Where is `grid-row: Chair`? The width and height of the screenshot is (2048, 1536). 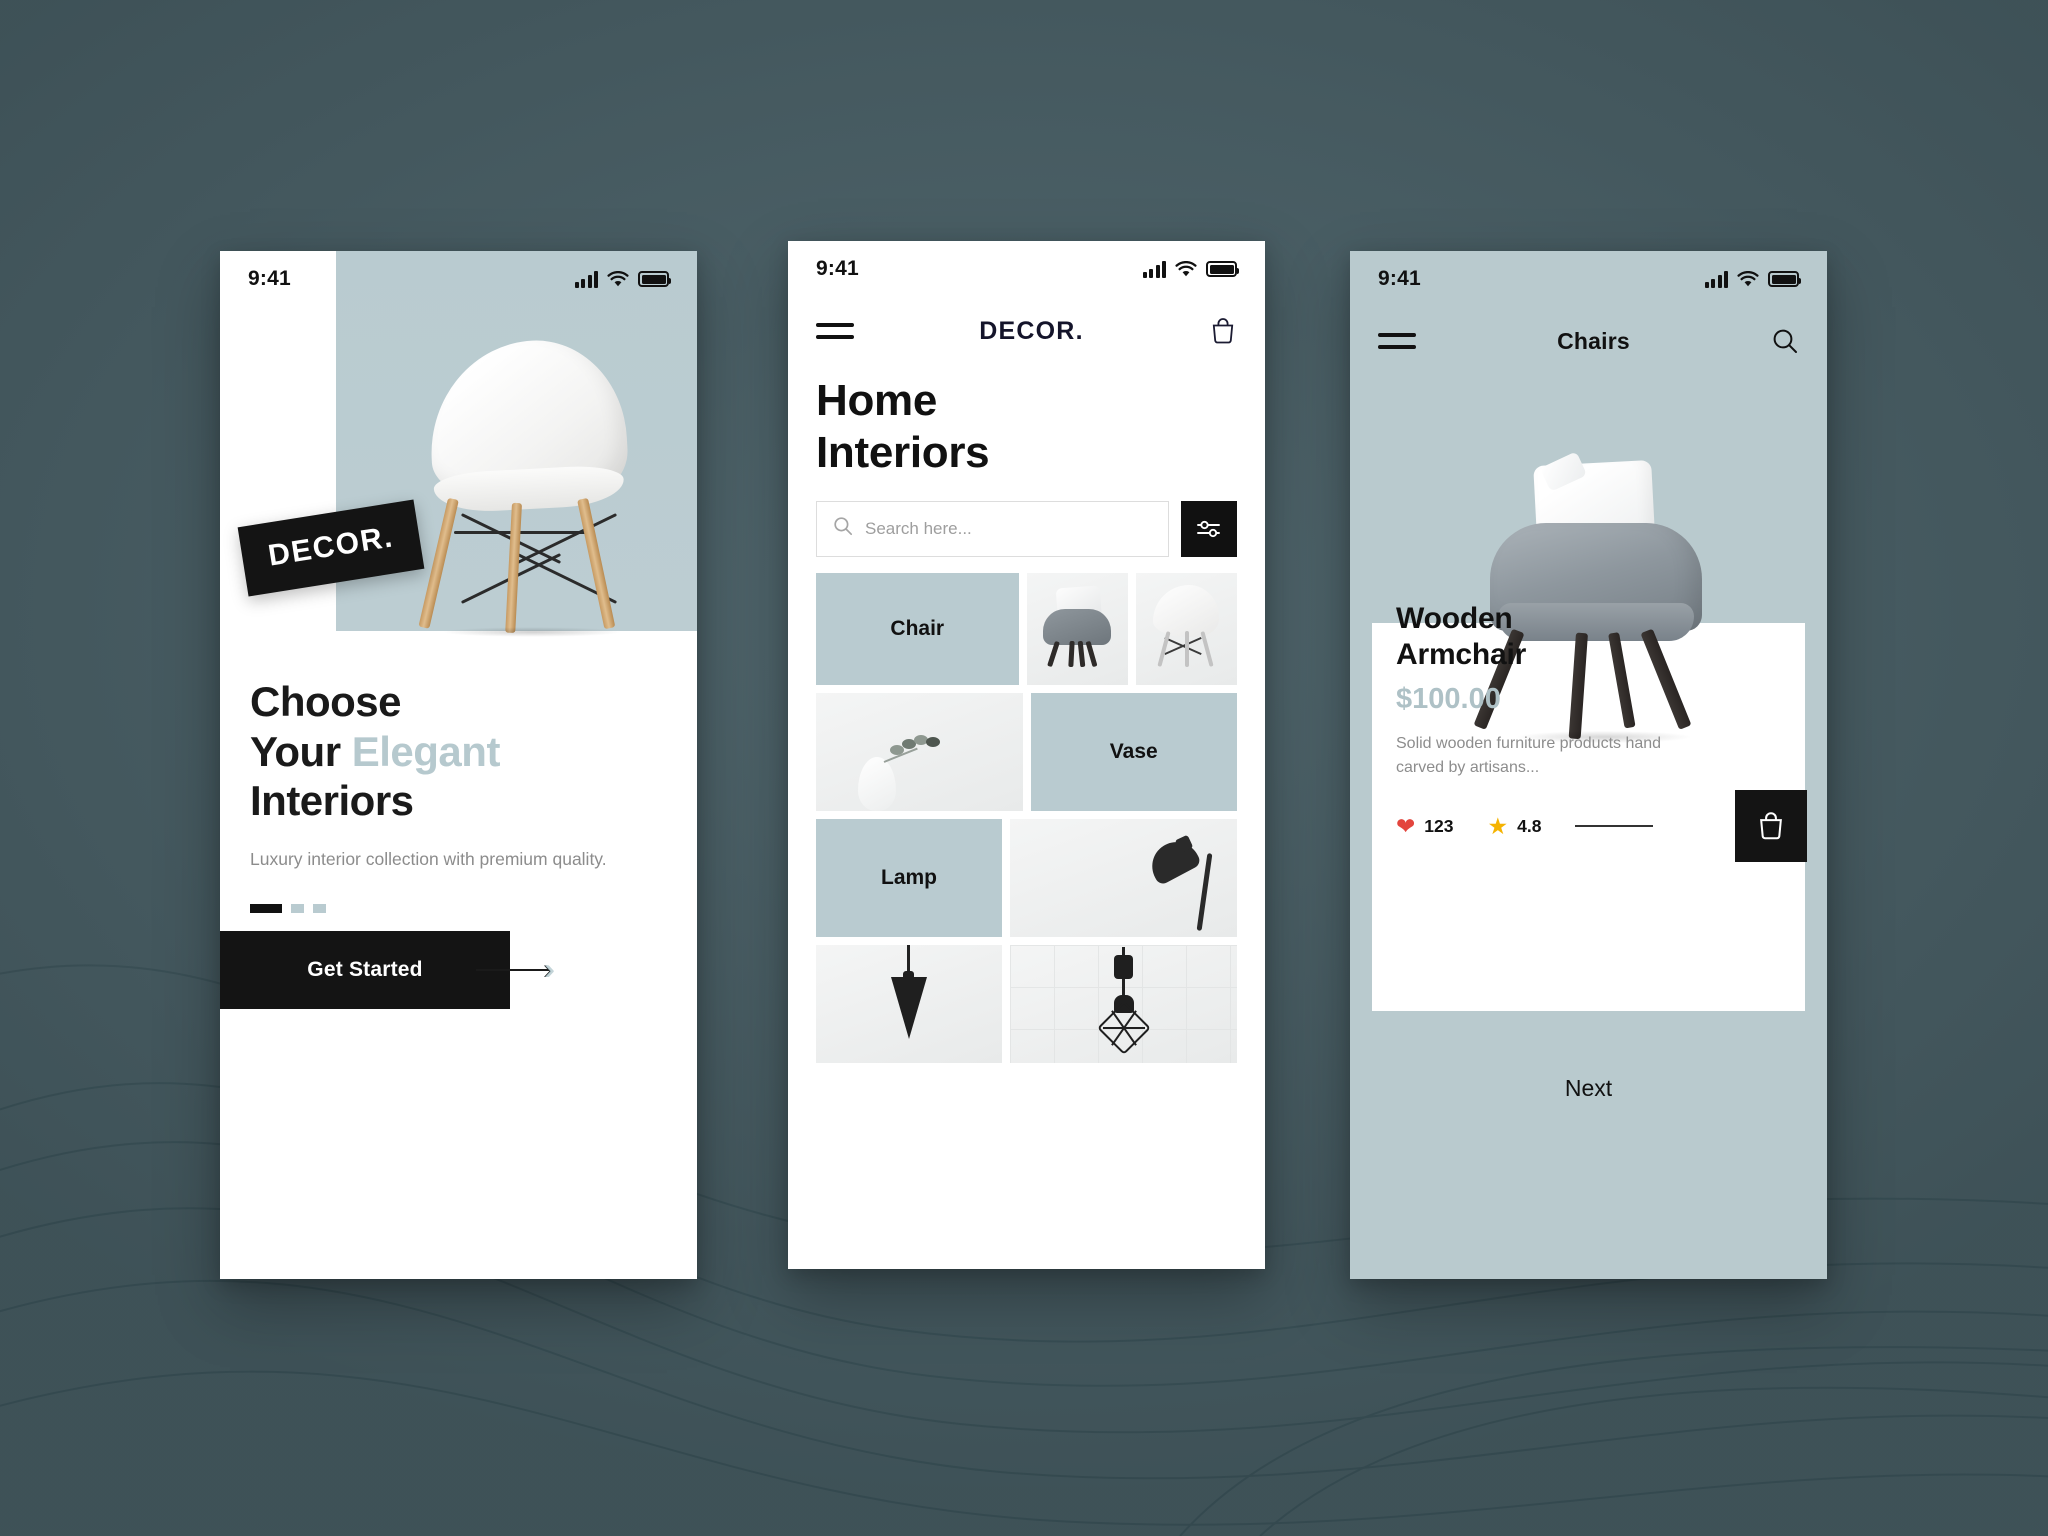 grid-row: Chair is located at coordinates (1026, 628).